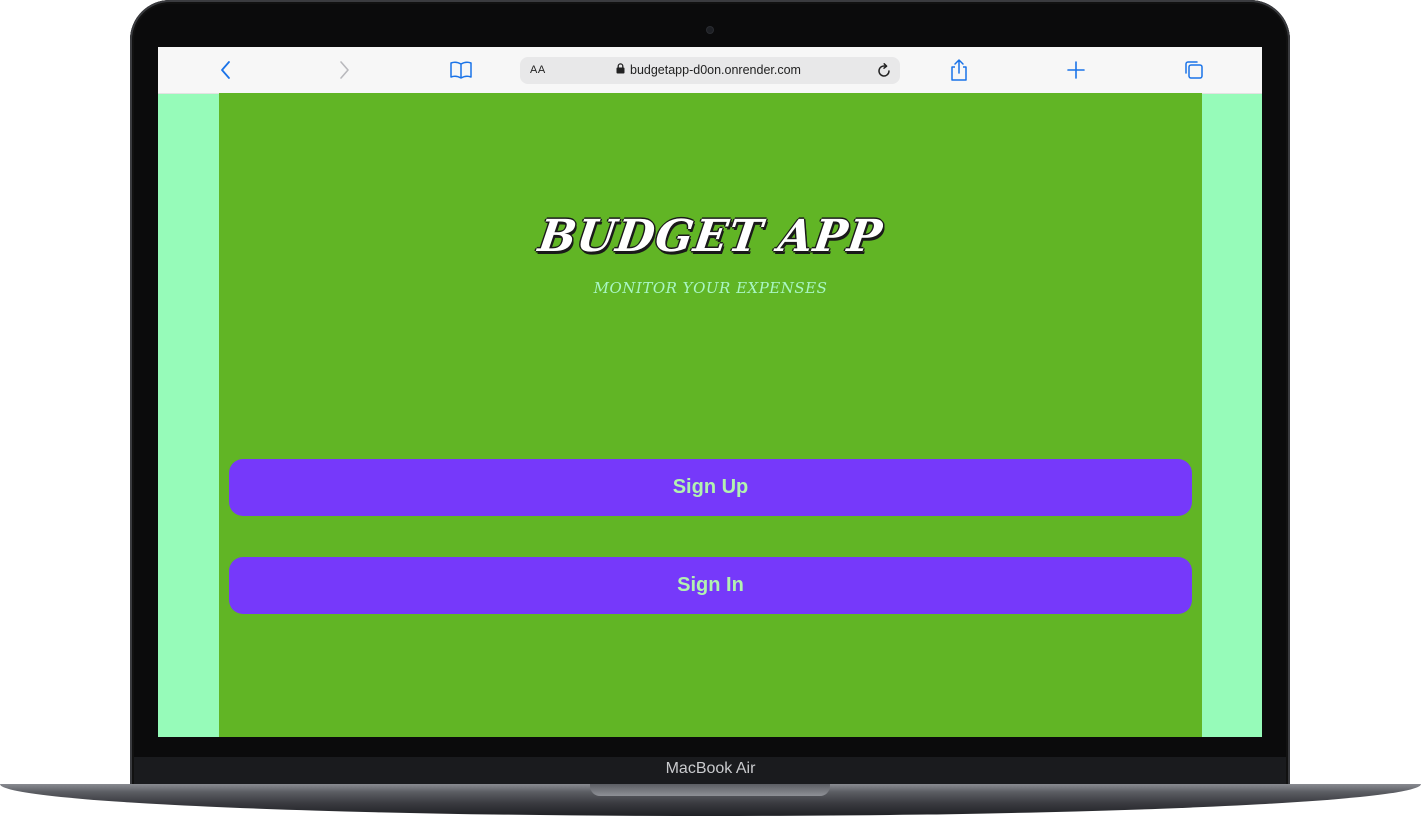 Image resolution: width=1421 pixels, height=816 pixels. I want to click on camera-icon, so click(710, 30).